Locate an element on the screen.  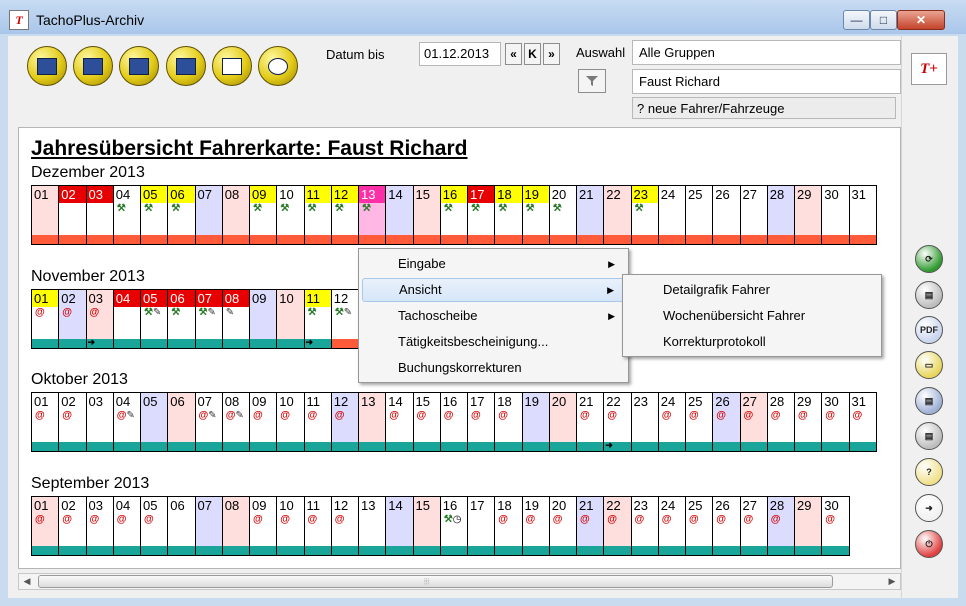
day-cell: 29 is located at coordinates (809, 526).